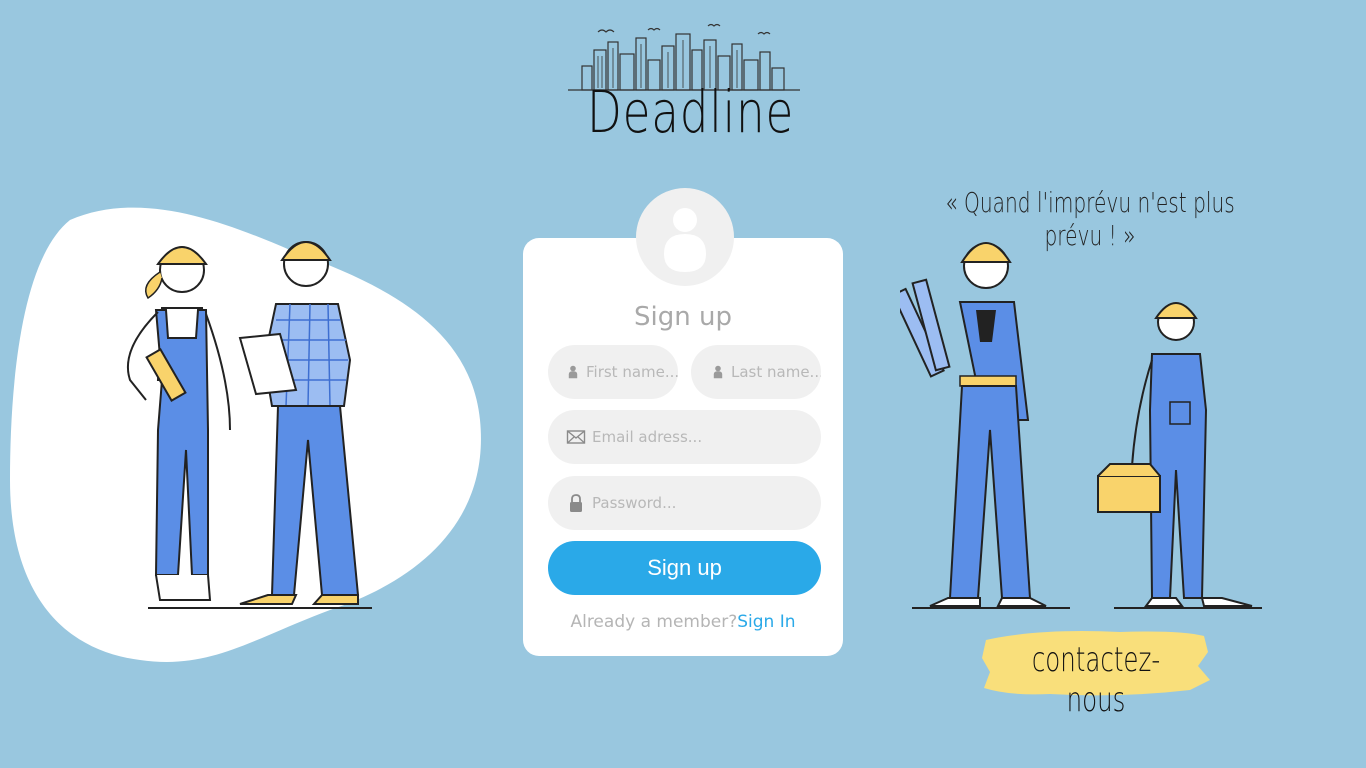 This screenshot has height=768, width=1366. What do you see at coordinates (576, 503) in the screenshot?
I see `lock-icon` at bounding box center [576, 503].